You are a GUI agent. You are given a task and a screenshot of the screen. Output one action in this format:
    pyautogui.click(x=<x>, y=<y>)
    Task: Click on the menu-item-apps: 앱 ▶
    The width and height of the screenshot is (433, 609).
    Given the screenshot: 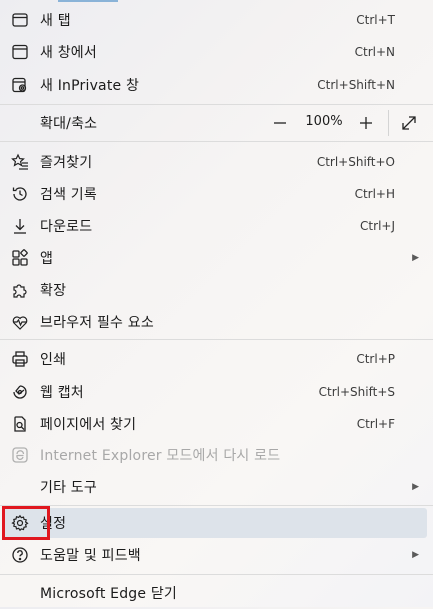 What is the action you would take?
    pyautogui.click(x=216, y=258)
    